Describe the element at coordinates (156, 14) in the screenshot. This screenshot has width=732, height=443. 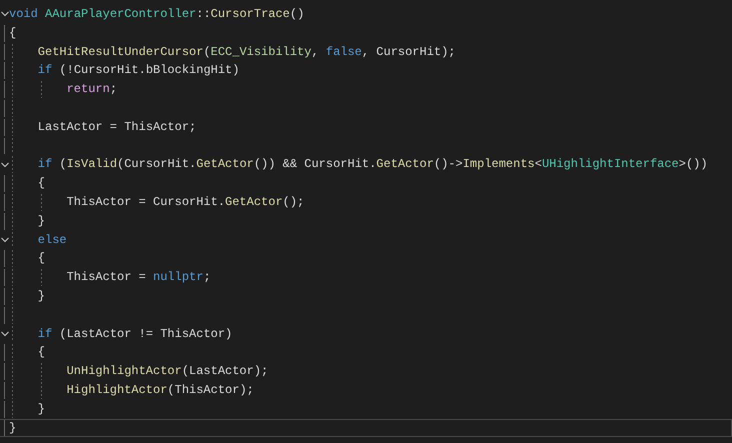
I see `code-line: void AAuraPlayerController::CursorTrace()` at that location.